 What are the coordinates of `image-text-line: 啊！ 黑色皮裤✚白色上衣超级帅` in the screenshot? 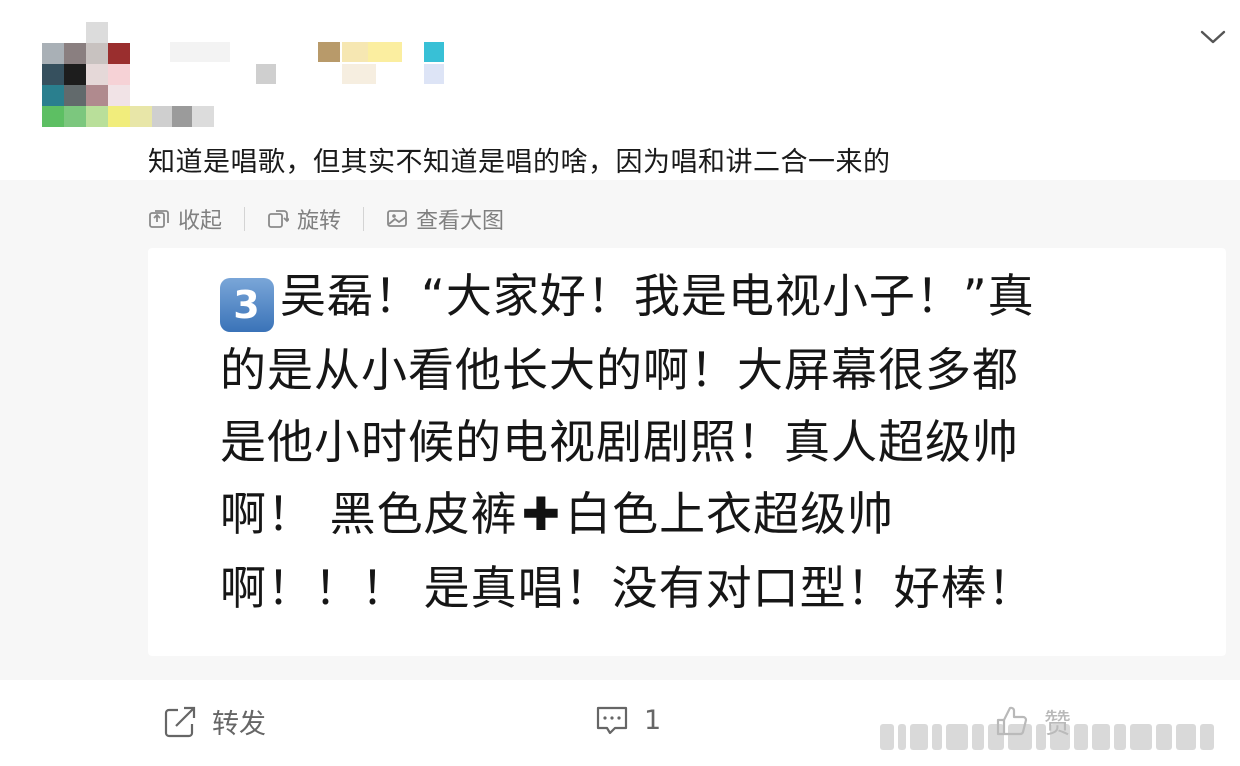 It's located at (557, 511).